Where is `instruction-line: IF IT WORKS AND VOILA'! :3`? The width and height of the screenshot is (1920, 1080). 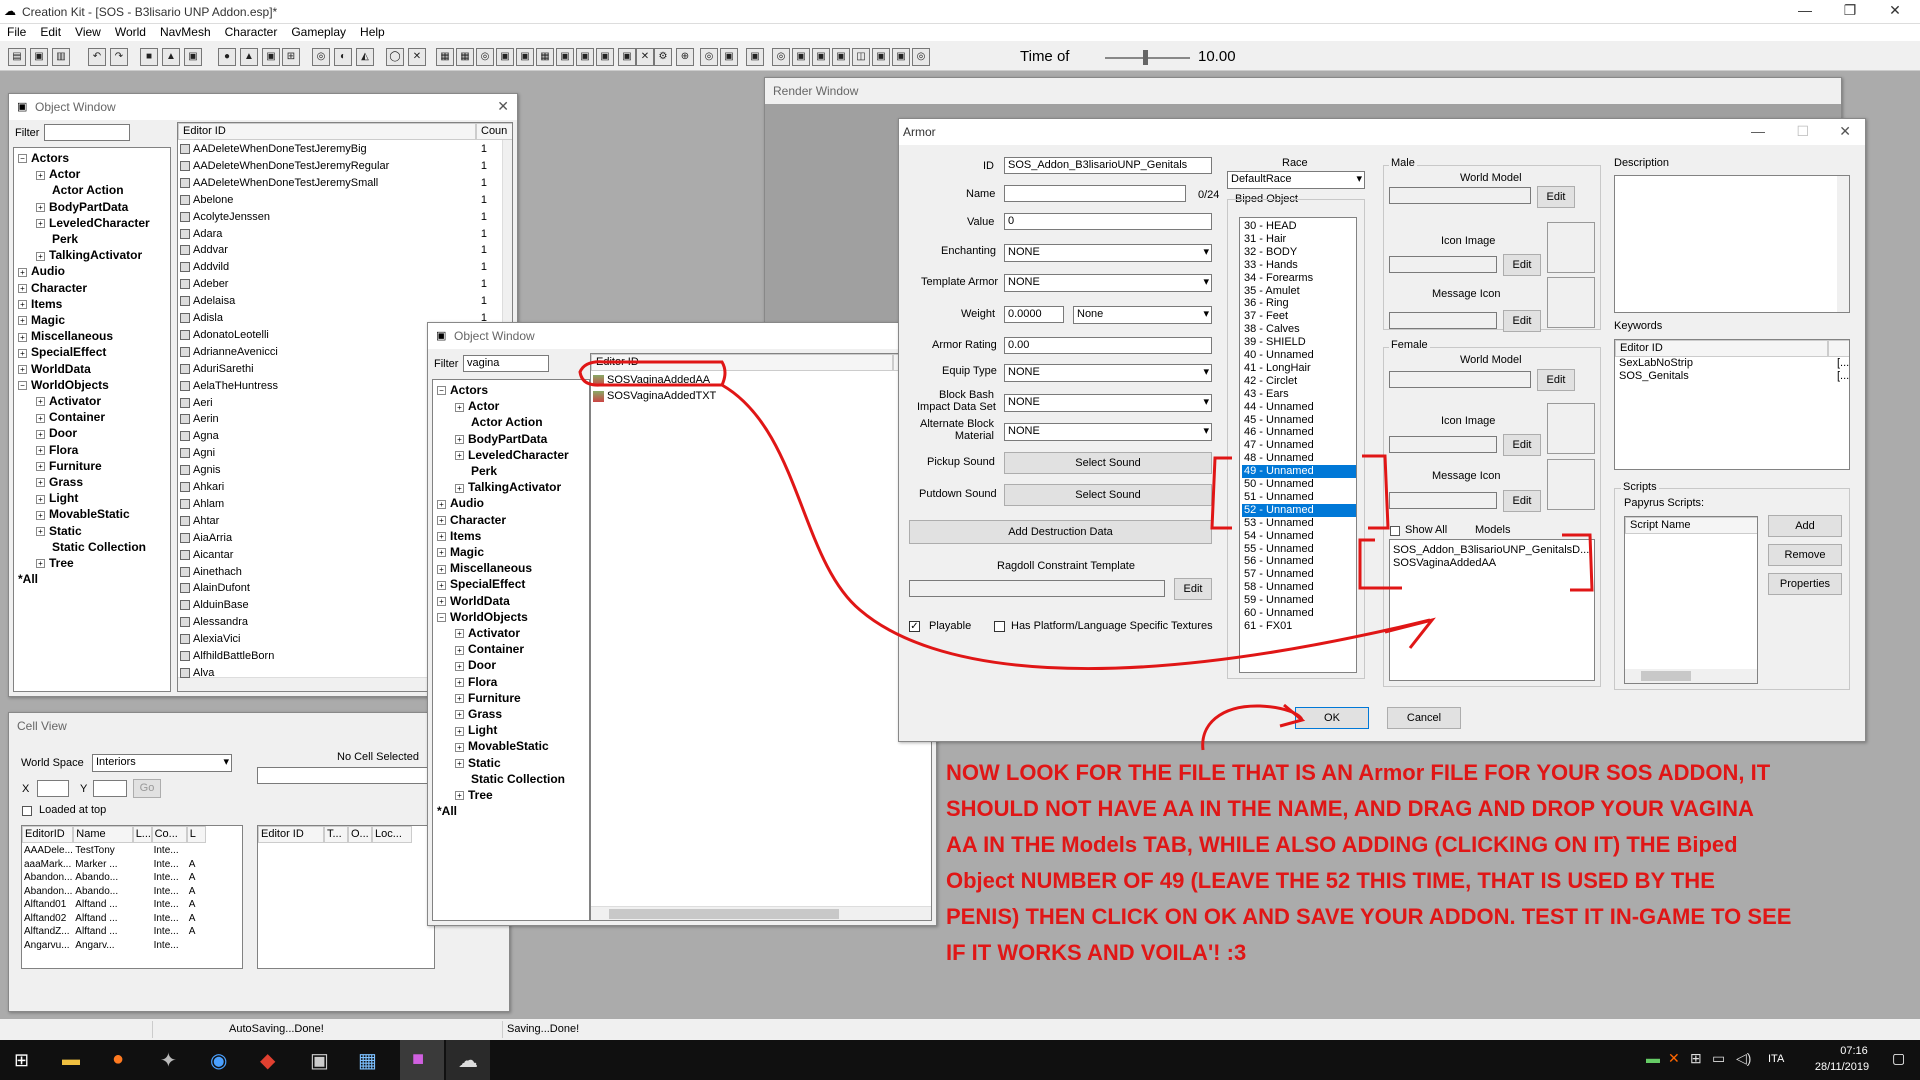
instruction-line: IF IT WORKS AND VOILA'! :3 is located at coordinates (1096, 952).